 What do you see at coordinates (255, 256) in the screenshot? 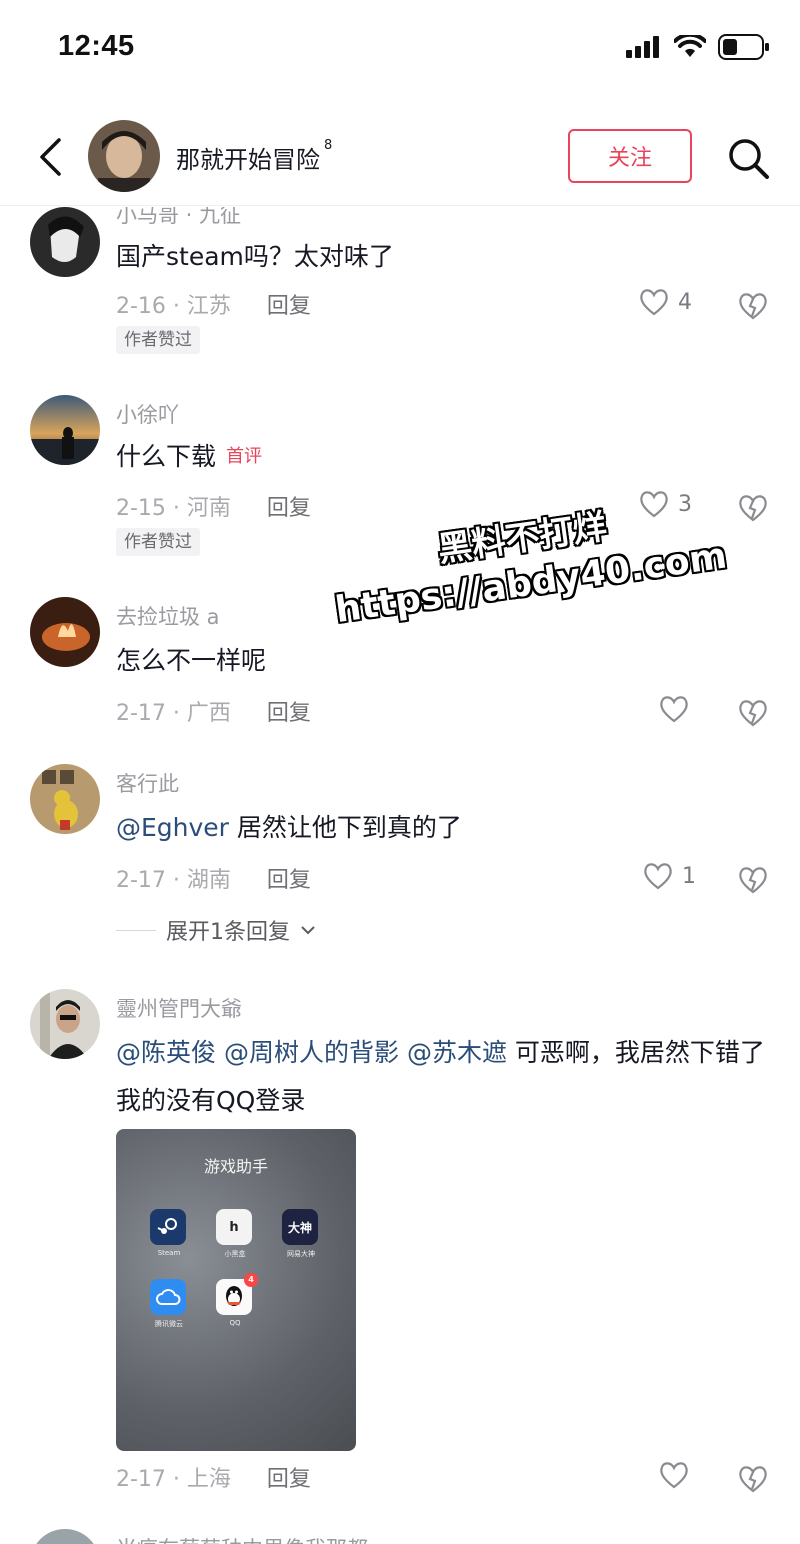
I see `comment-text: 国产steam吗？太对味了` at bounding box center [255, 256].